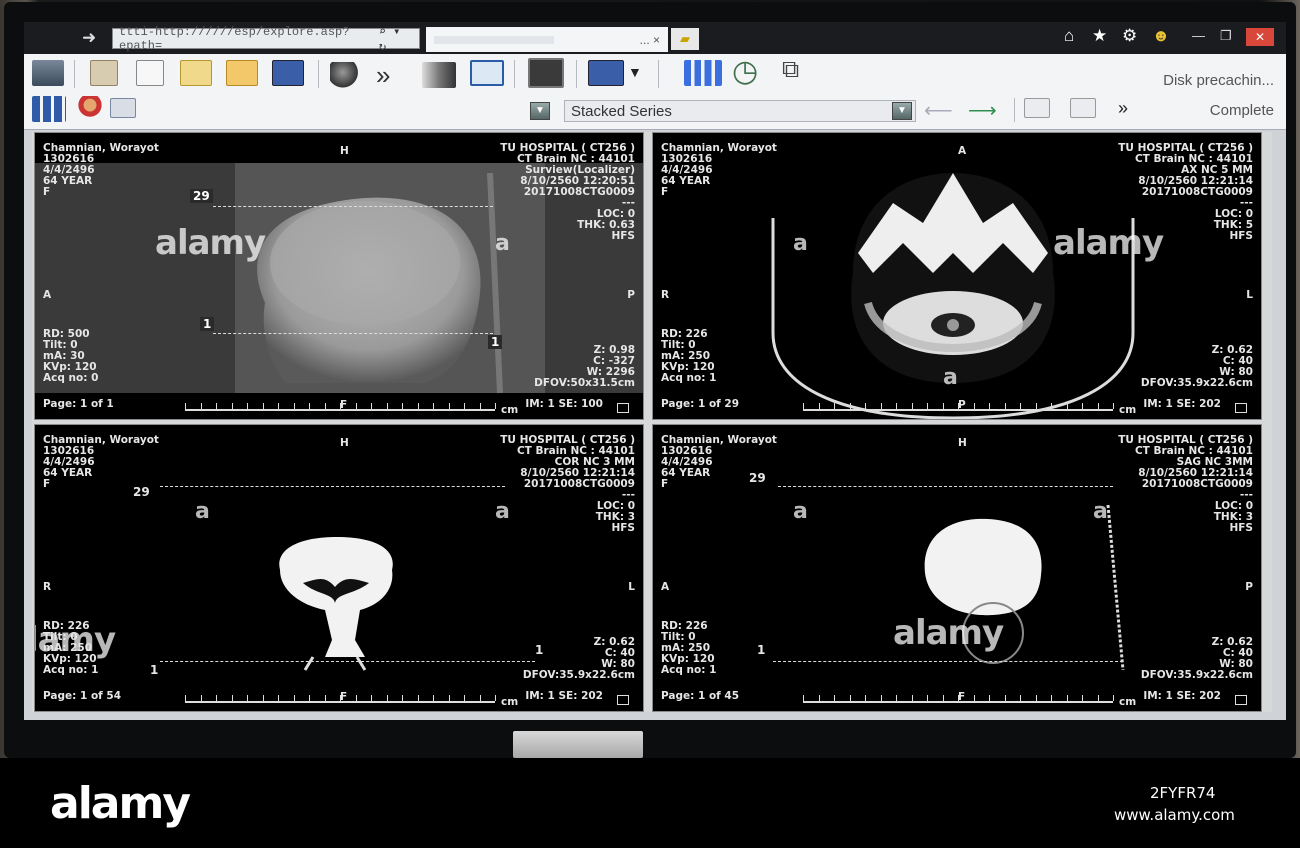 Image resolution: width=1300 pixels, height=848 pixels. I want to click on document-icon, so click(150, 73).